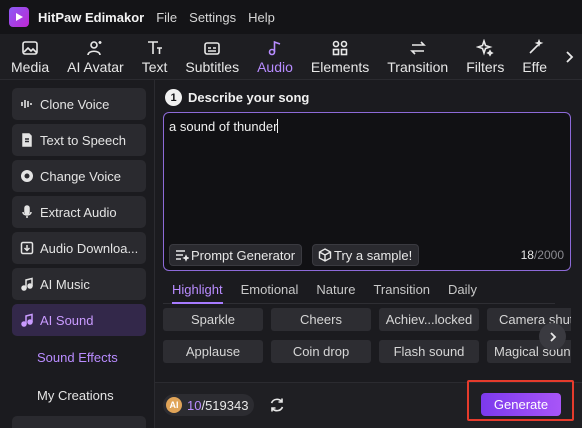 This screenshot has height=428, width=582. I want to click on chip-flash-sound: Flash sound, so click(429, 351).